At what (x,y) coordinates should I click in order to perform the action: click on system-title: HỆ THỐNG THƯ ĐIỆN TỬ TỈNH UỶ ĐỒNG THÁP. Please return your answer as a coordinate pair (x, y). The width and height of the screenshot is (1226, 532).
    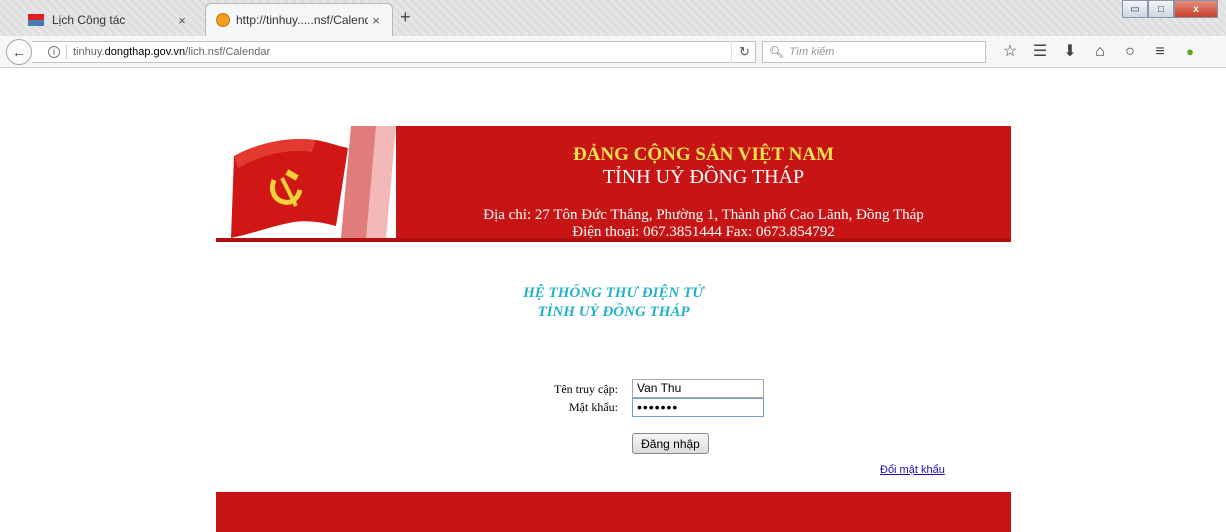
    Looking at the image, I should click on (613, 303).